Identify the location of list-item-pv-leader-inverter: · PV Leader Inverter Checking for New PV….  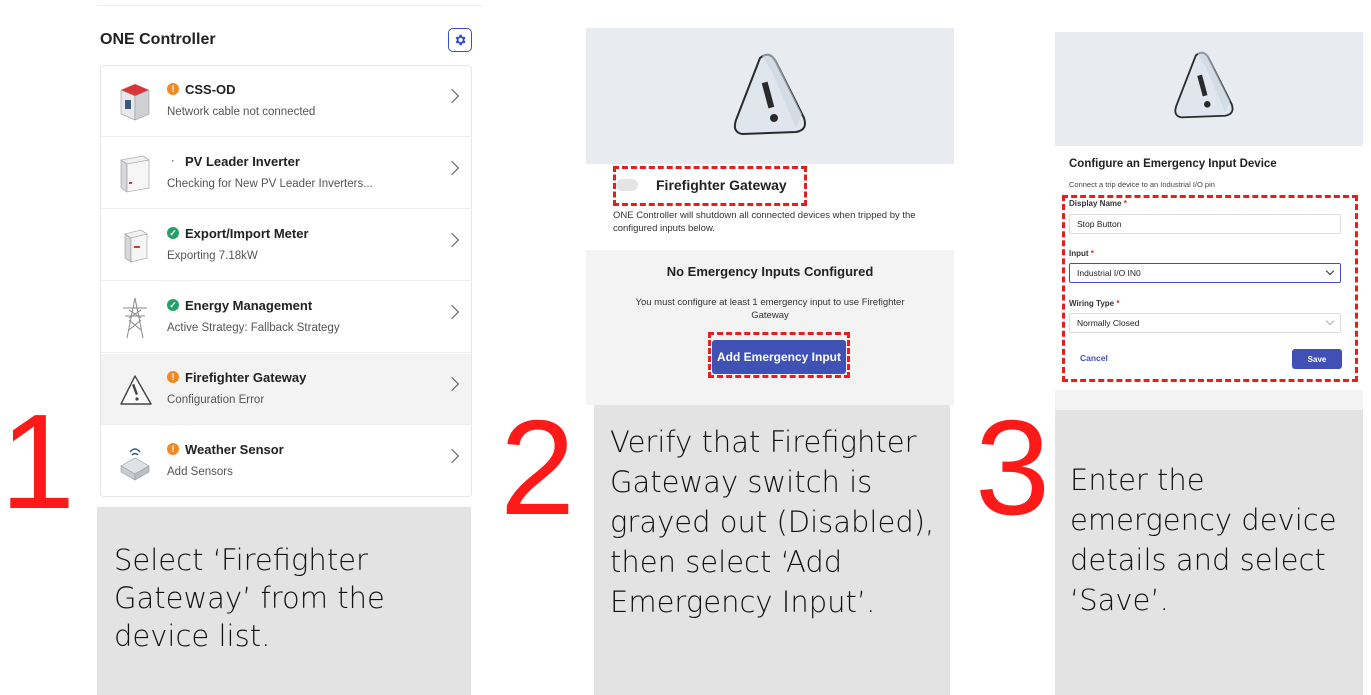
(286, 173).